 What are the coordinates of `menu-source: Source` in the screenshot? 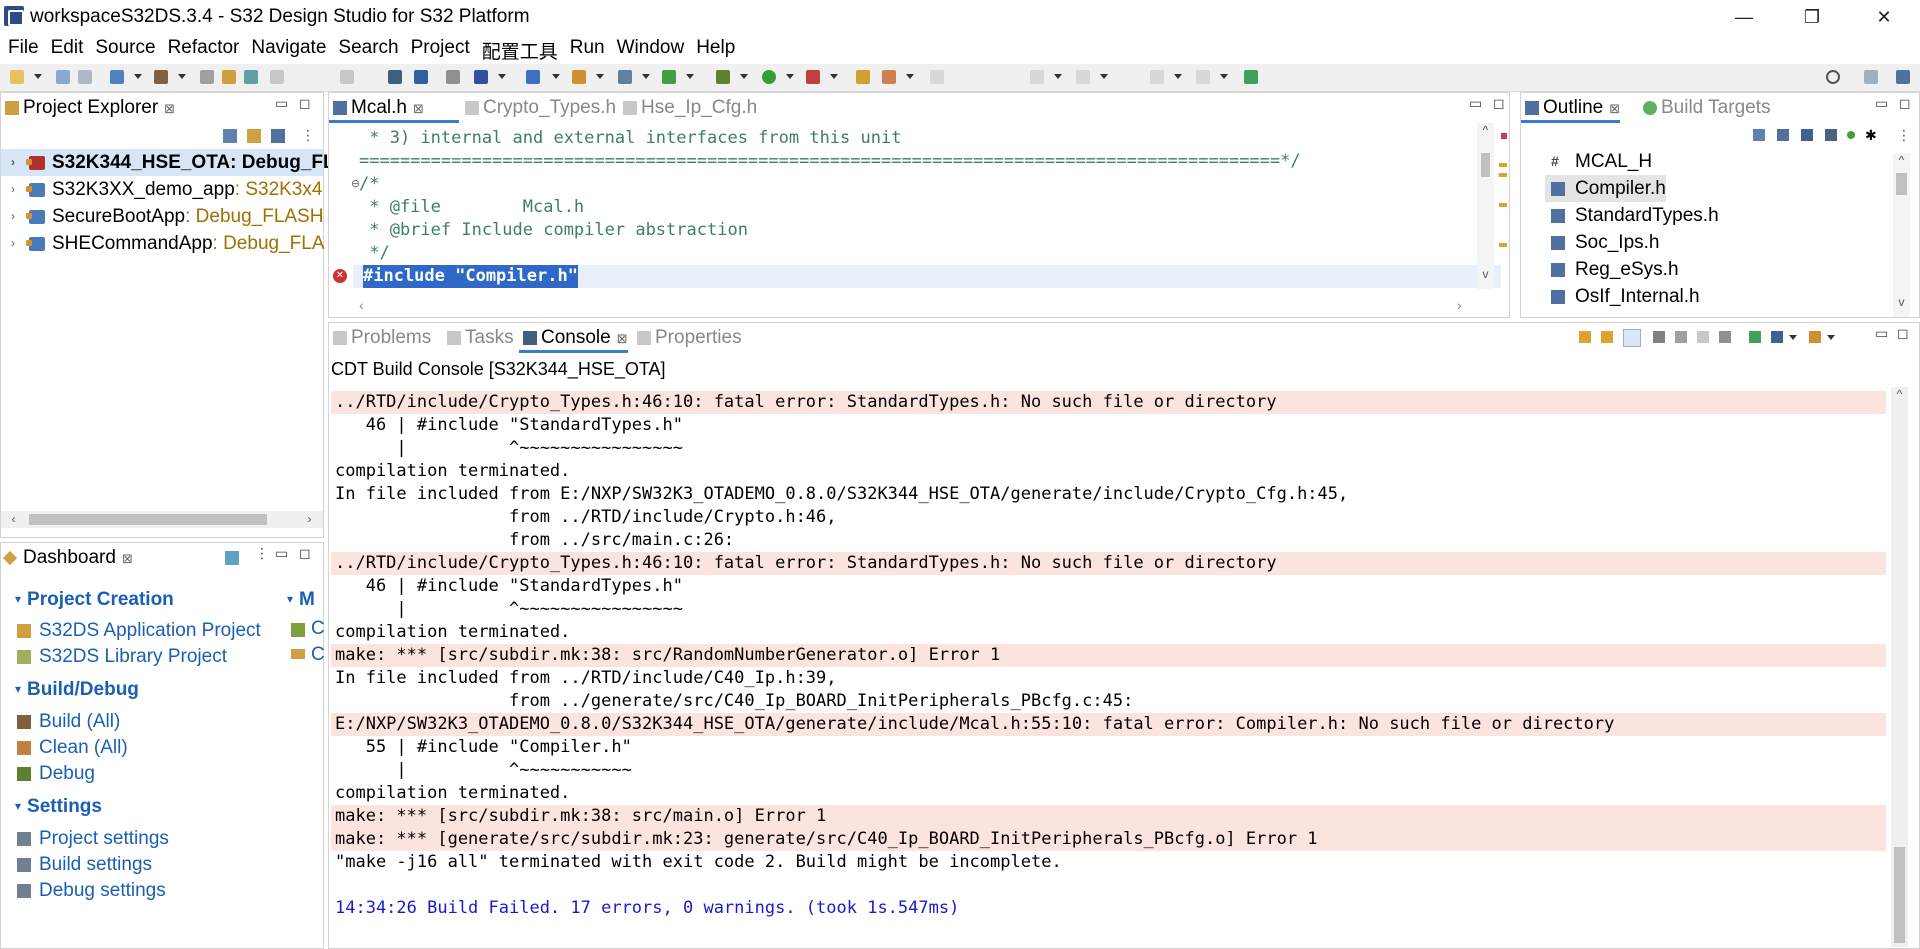 It's located at (125, 49).